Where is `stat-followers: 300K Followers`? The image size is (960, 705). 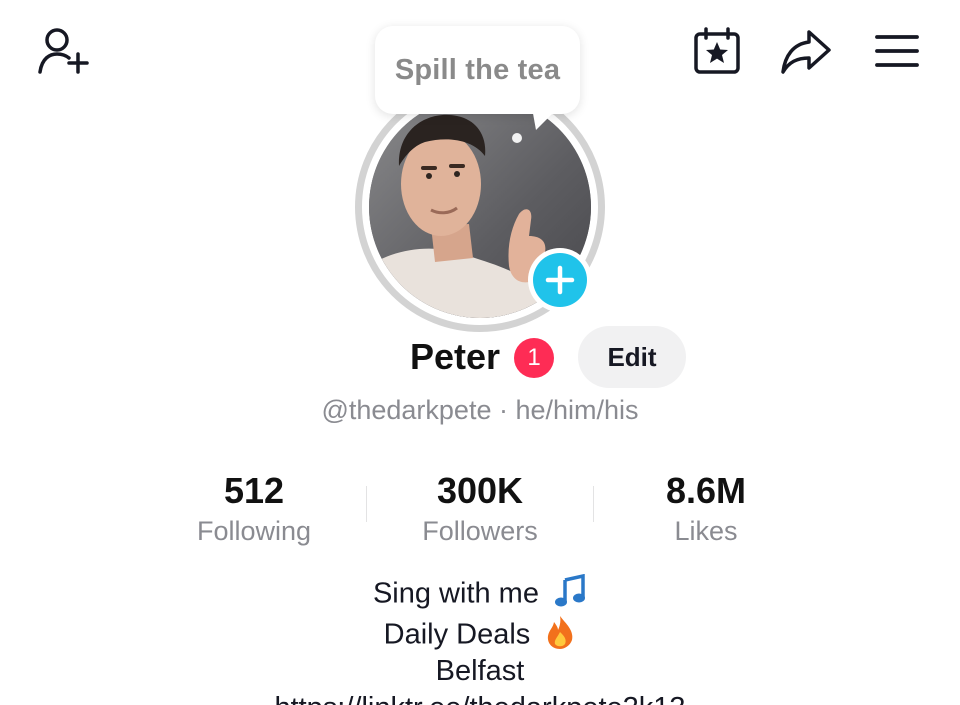
stat-followers: 300K Followers is located at coordinates (480, 509).